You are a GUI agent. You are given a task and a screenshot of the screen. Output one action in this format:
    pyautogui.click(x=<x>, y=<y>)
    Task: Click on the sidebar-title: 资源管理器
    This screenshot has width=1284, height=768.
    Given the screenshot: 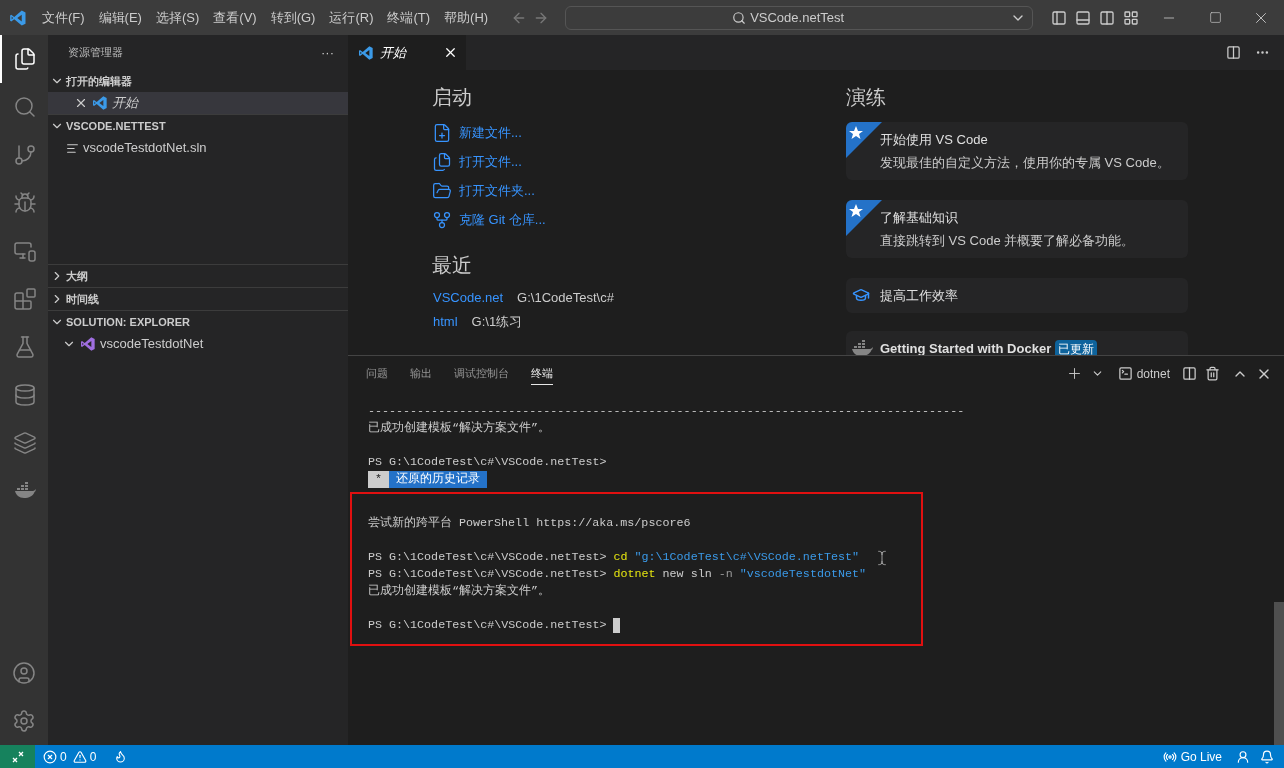 What is the action you would take?
    pyautogui.click(x=95, y=53)
    